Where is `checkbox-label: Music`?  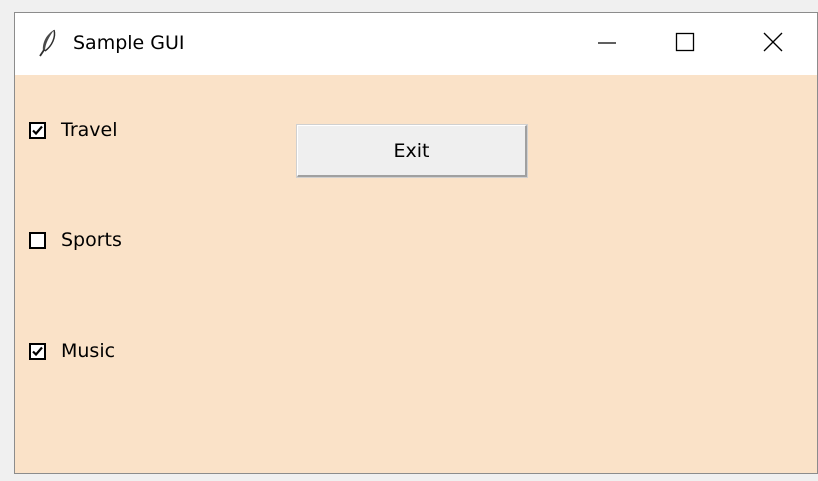
checkbox-label: Music is located at coordinates (88, 351).